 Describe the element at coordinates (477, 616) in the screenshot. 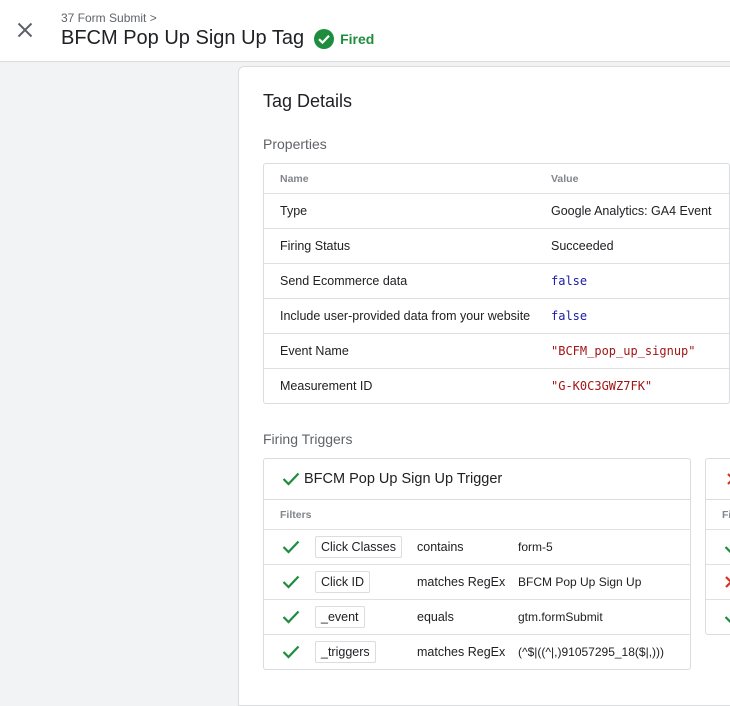

I see `filter-row: _event equals gtm.formSubmit` at that location.